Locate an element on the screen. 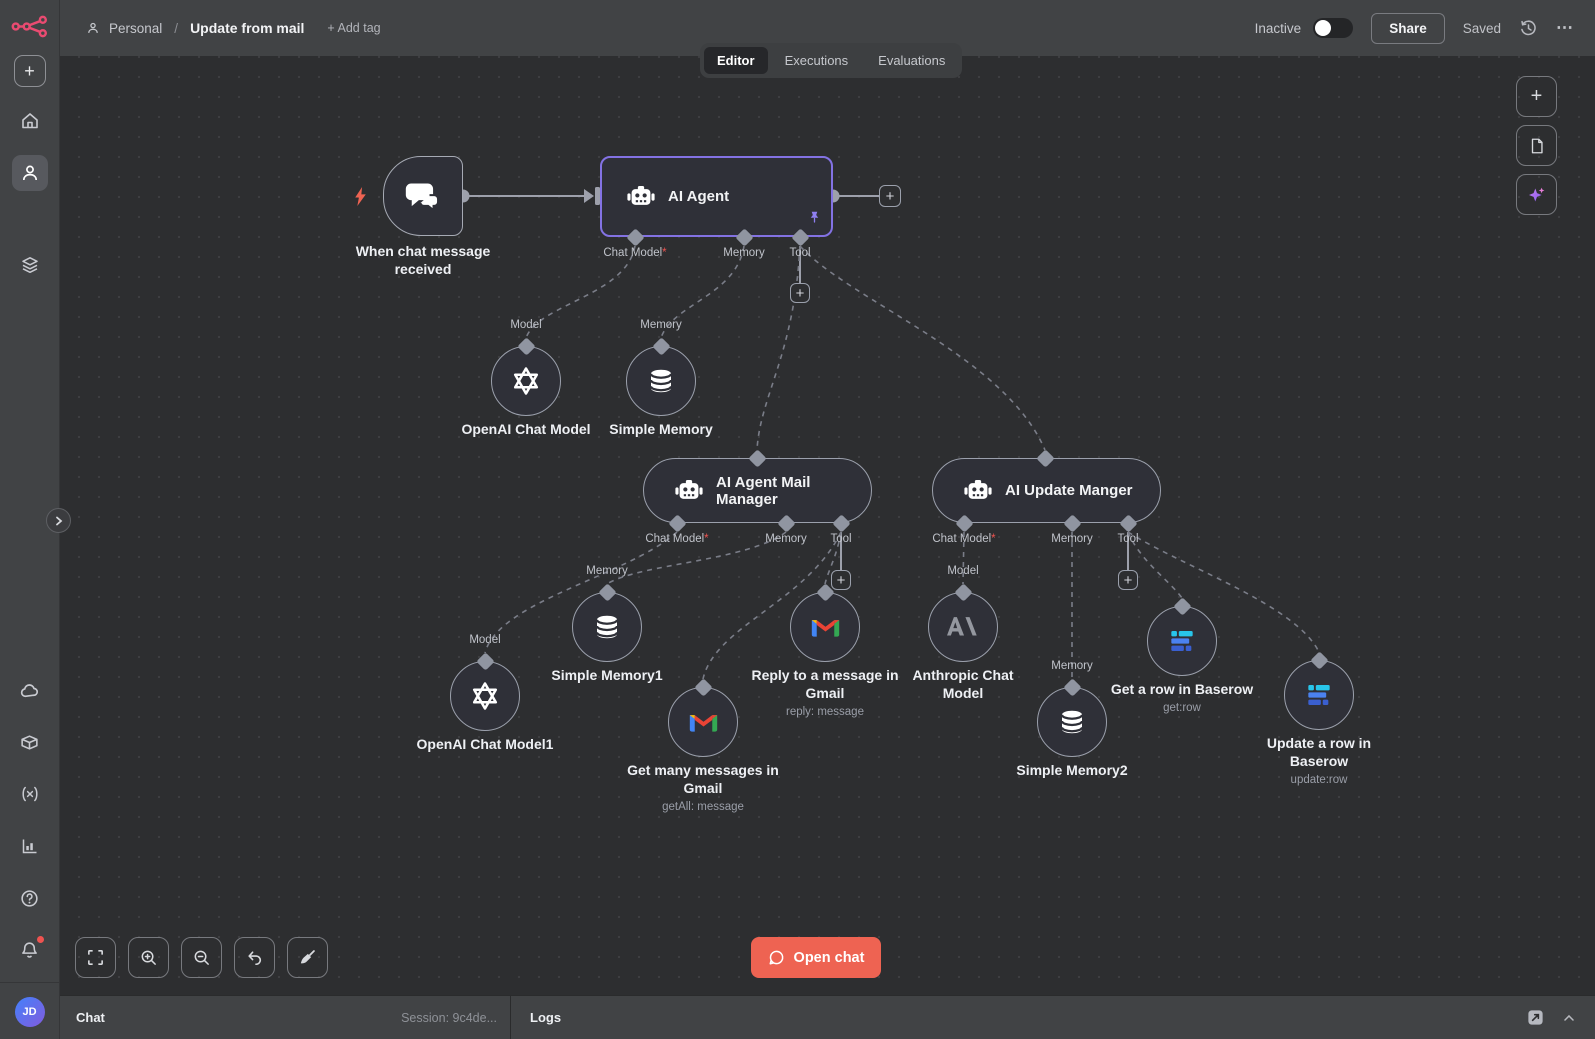 Image resolution: width=1595 pixels, height=1039 pixels. toggle-knob is located at coordinates (1323, 28).